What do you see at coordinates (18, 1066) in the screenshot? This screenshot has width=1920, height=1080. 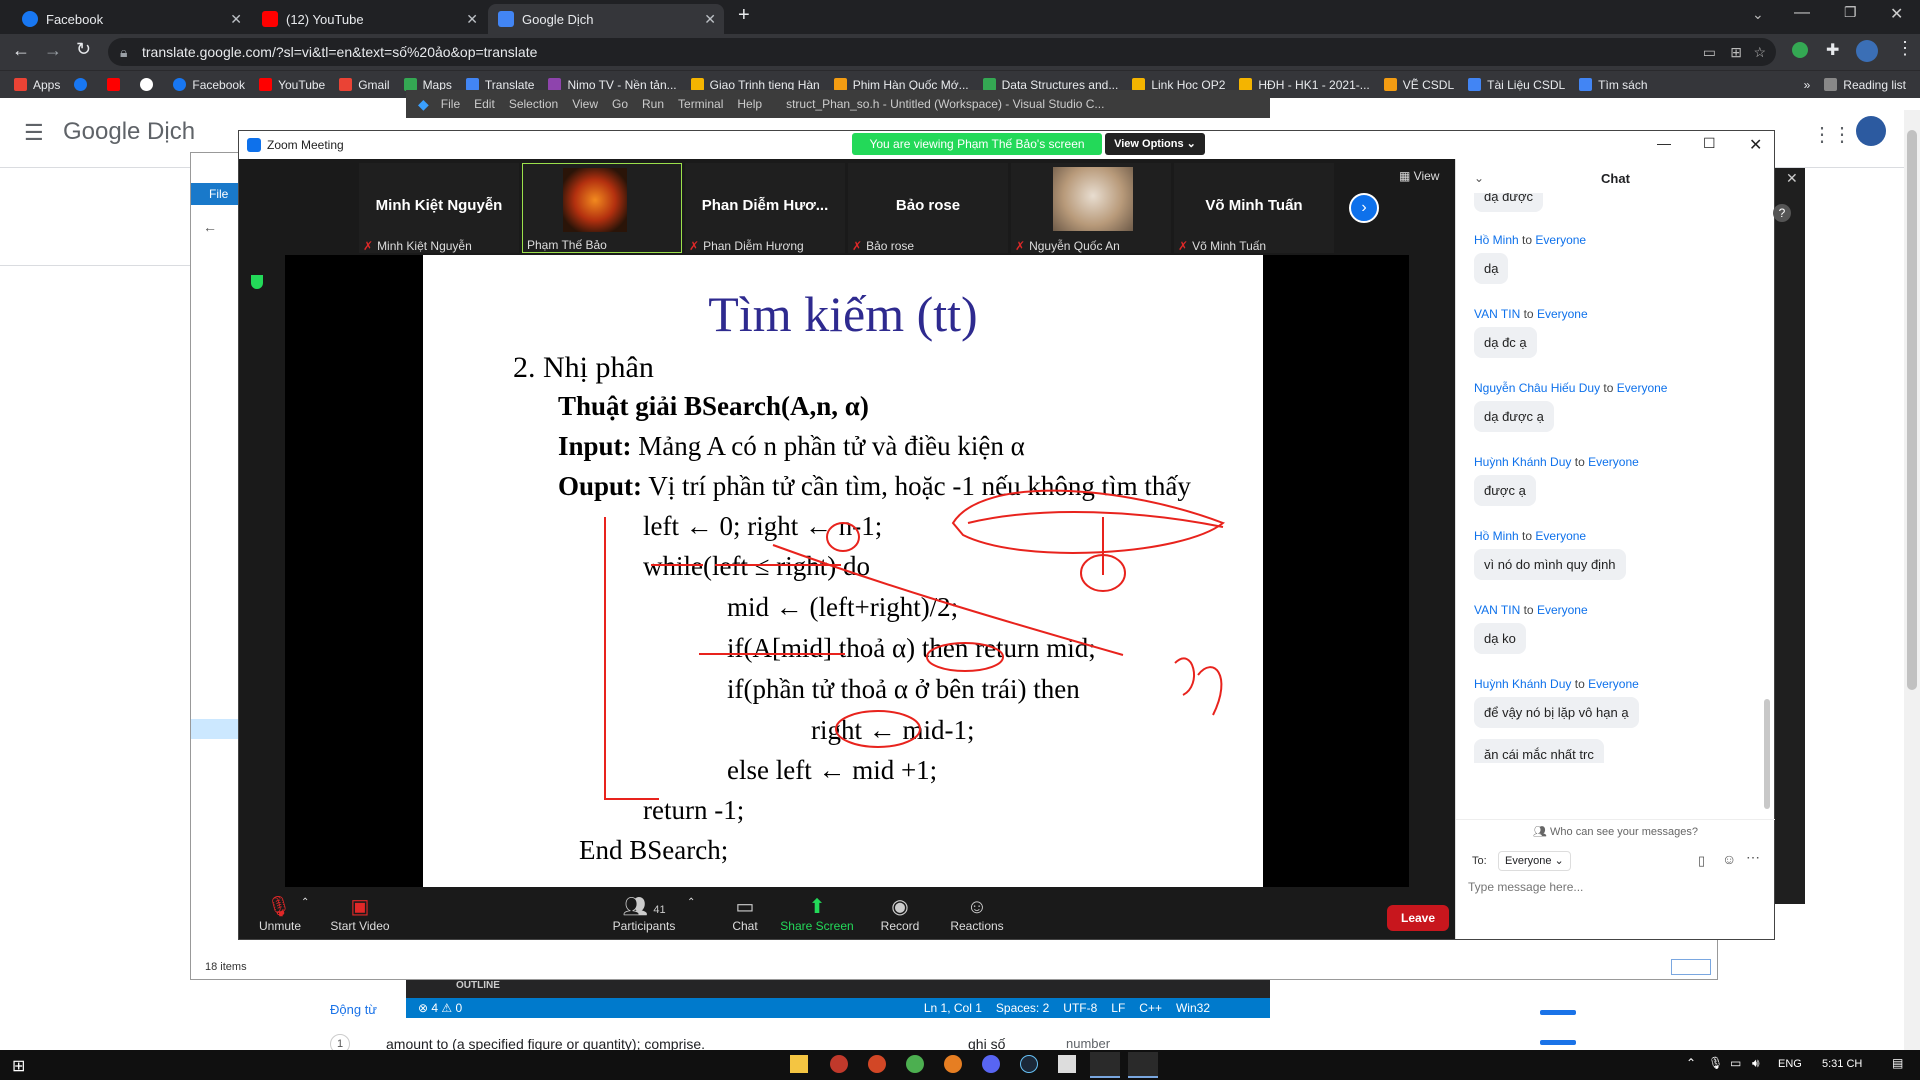 I see `windows-start-icon: ⊞` at bounding box center [18, 1066].